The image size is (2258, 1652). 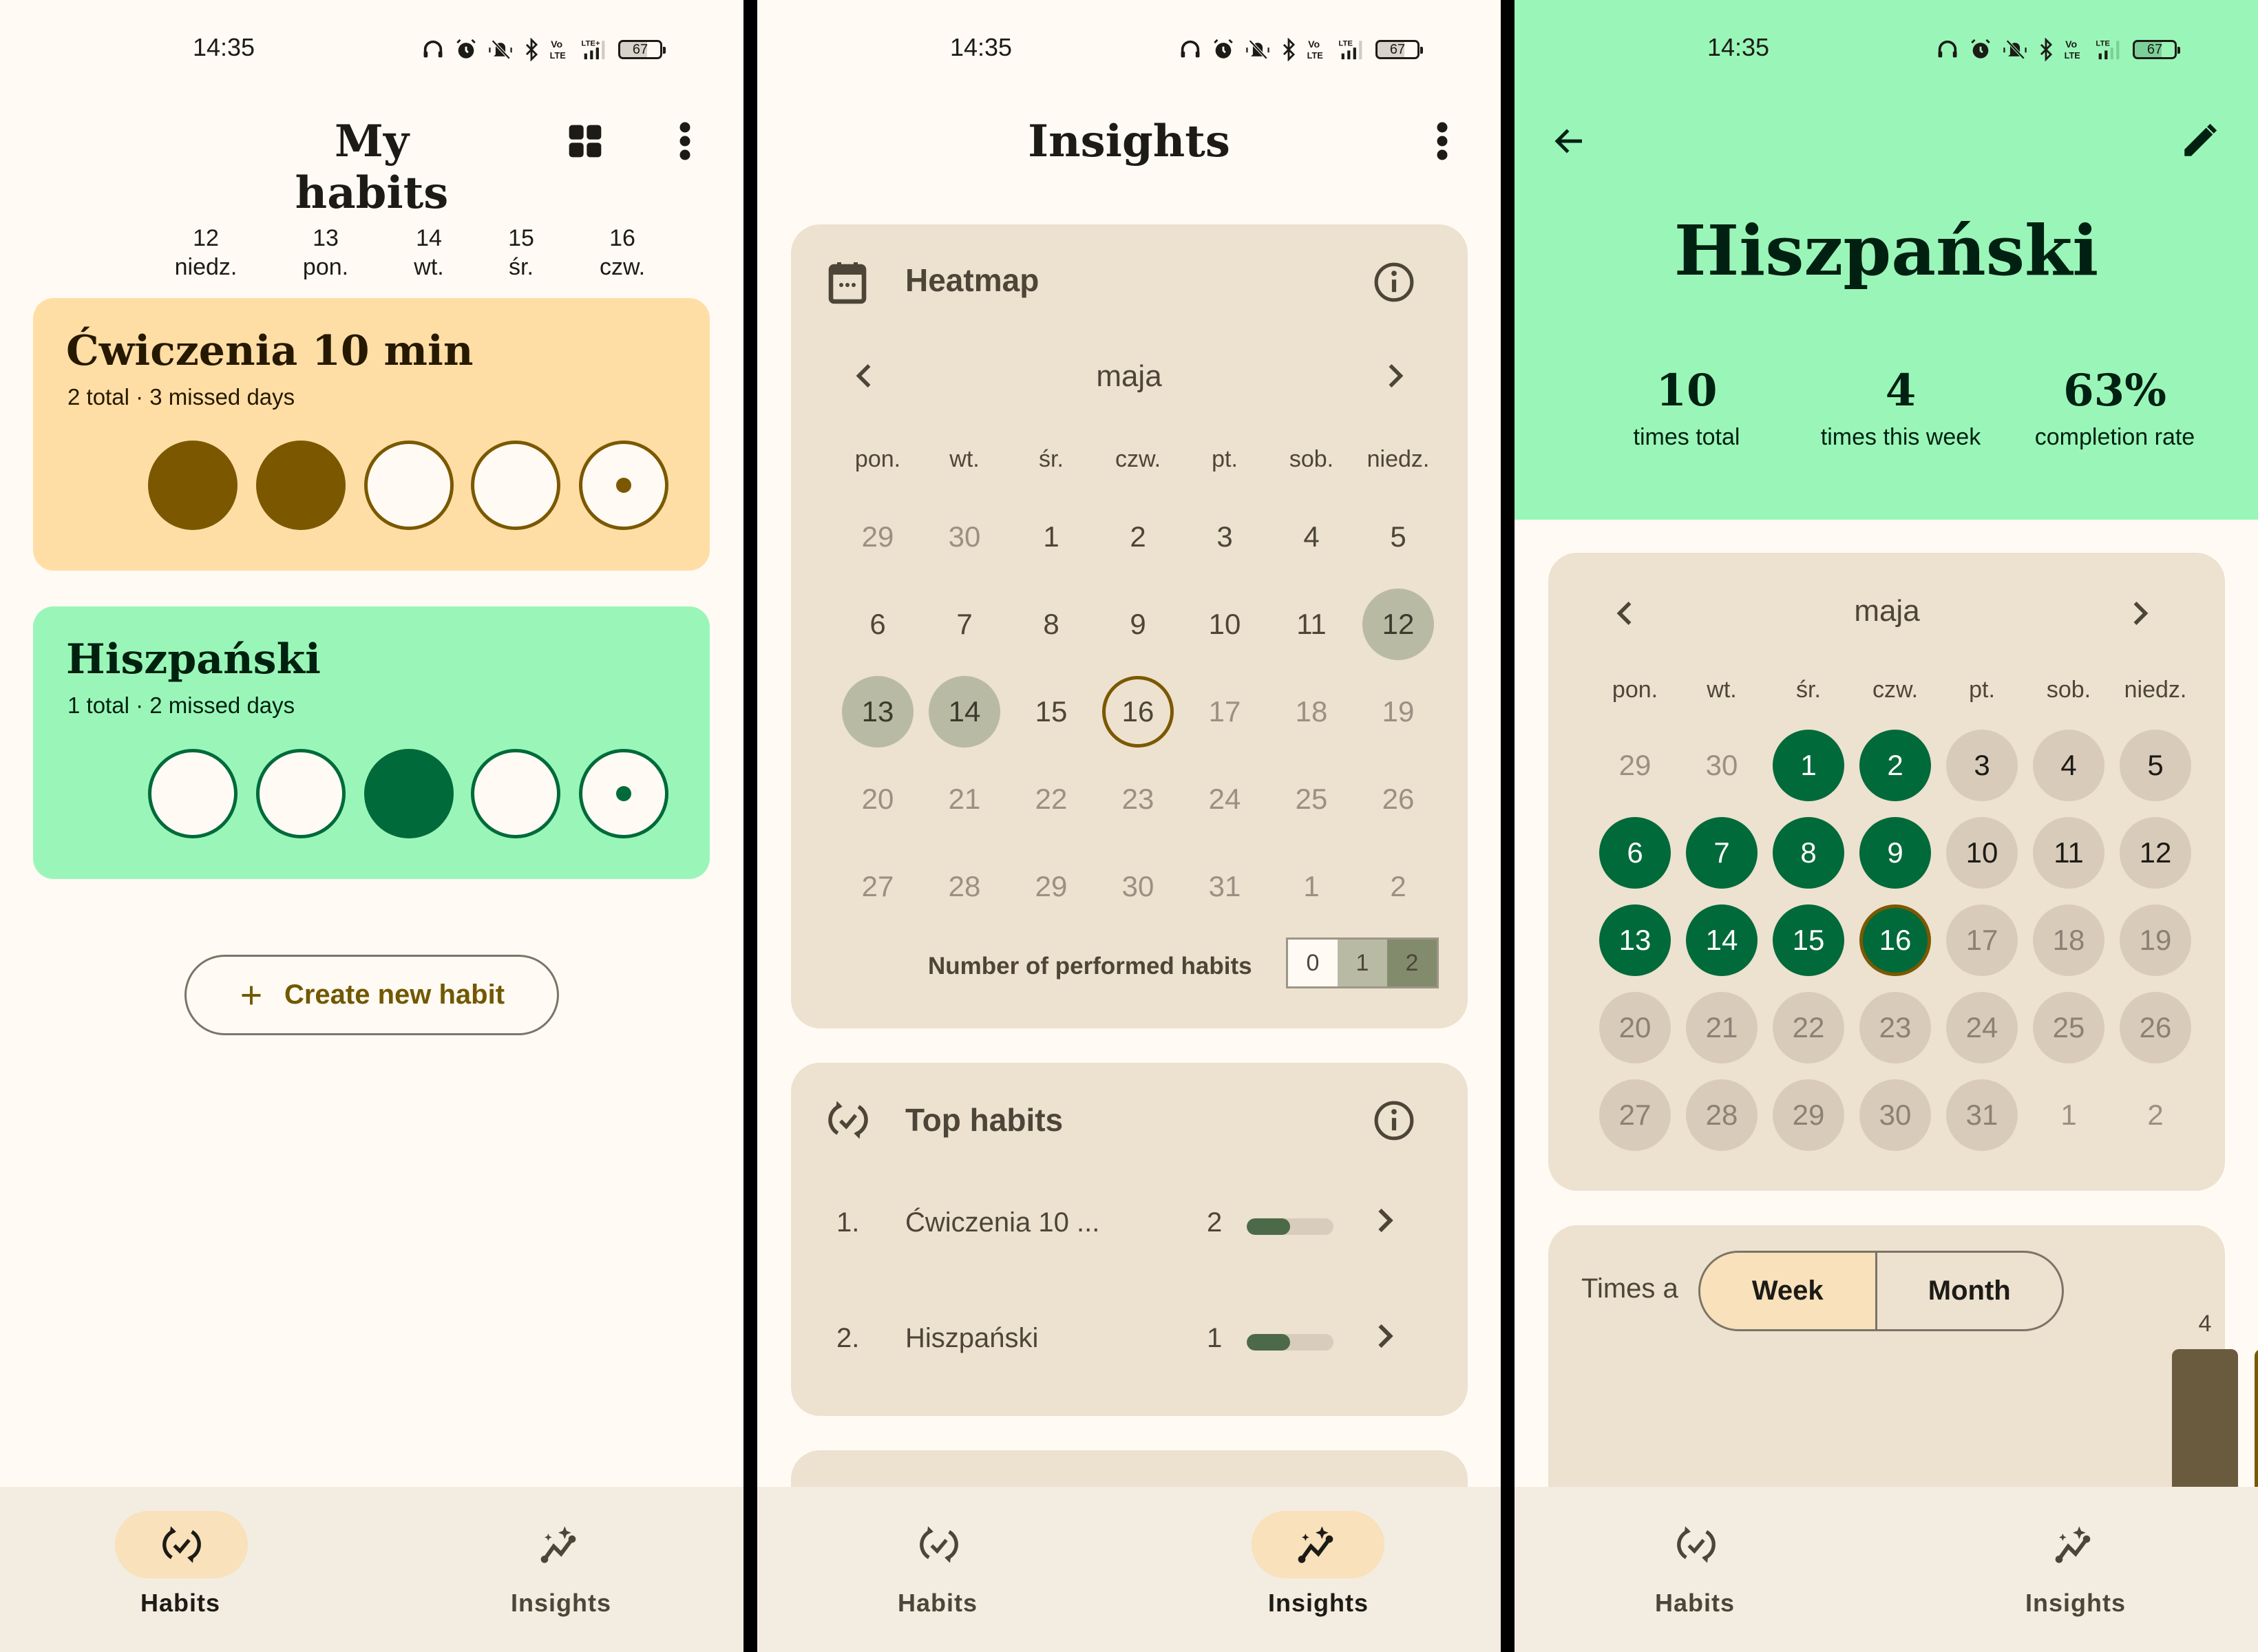 I want to click on heatmap-day: 10, so click(x=1224, y=624).